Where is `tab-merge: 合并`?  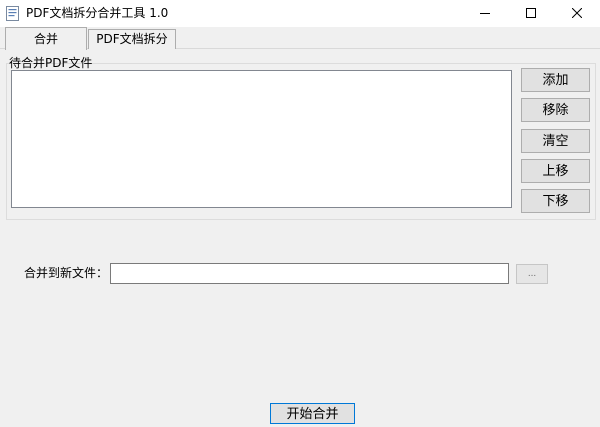
tab-merge: 合并 is located at coordinates (46, 38).